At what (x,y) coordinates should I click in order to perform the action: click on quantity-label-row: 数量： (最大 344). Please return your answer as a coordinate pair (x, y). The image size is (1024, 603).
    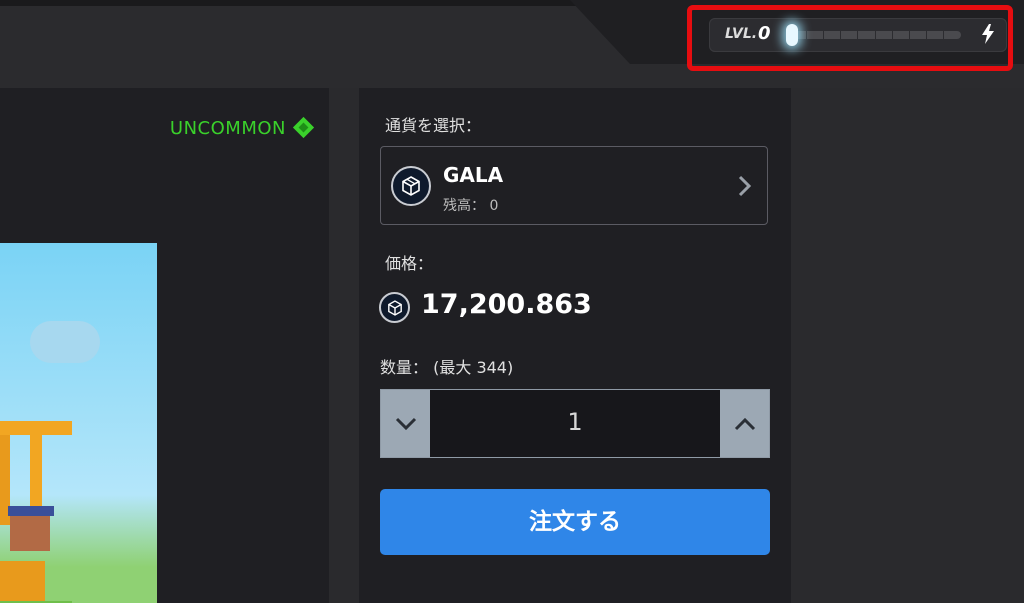
    Looking at the image, I should click on (446, 366).